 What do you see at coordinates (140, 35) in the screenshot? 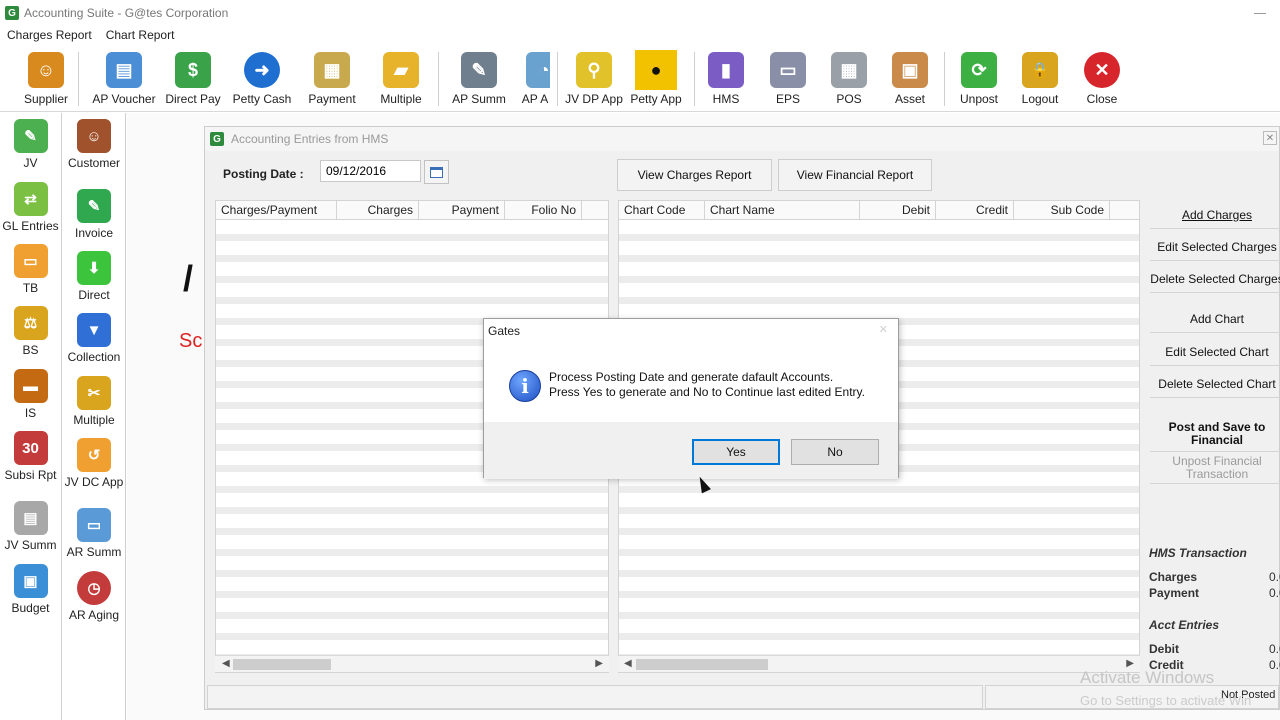
I see `menu-chart-report: Chart Report` at bounding box center [140, 35].